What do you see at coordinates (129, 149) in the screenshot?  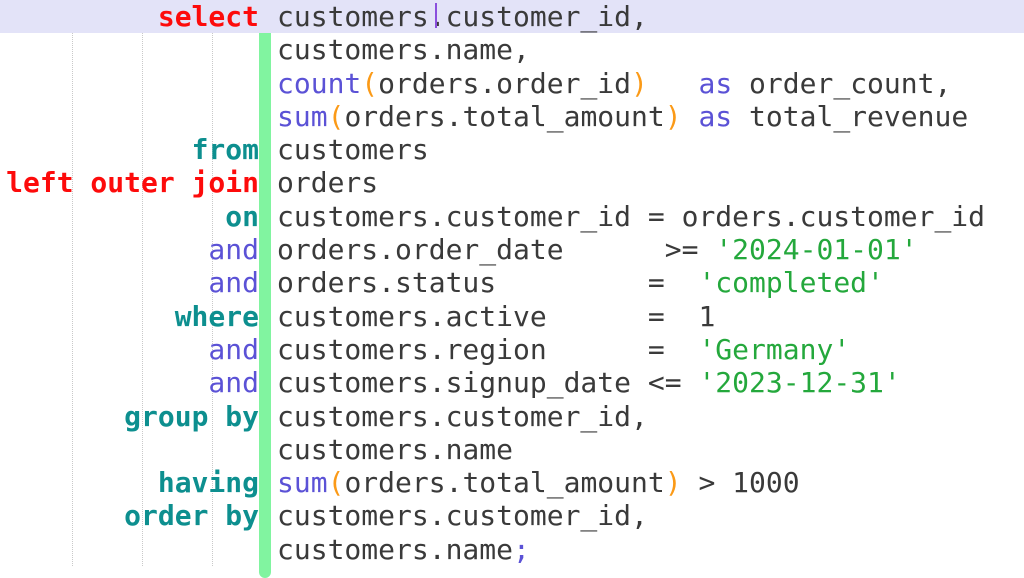 I see `line-keyword: from` at bounding box center [129, 149].